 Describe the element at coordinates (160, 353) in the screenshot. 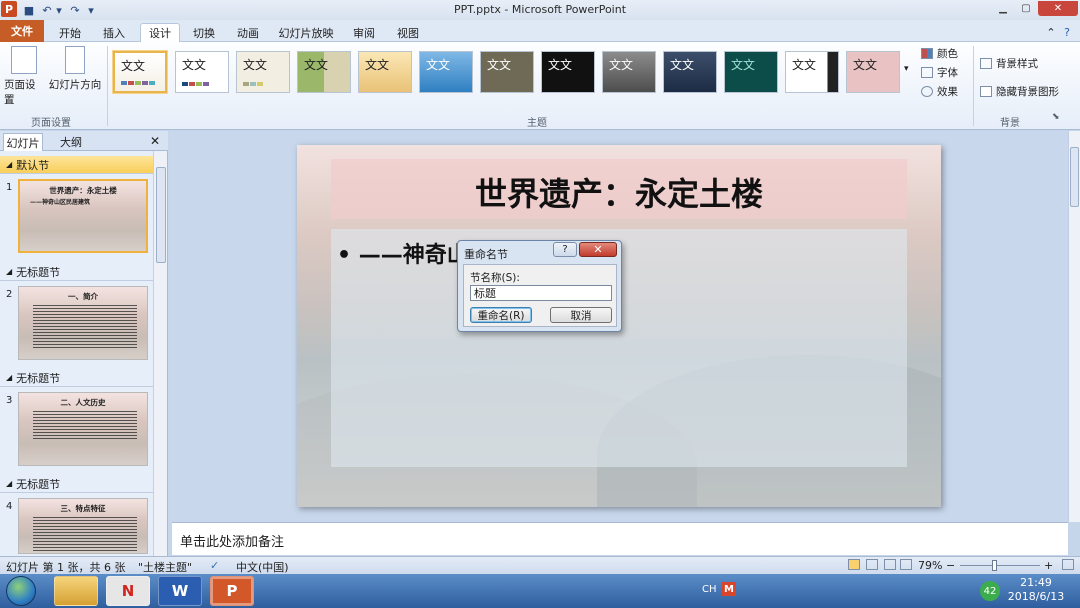

I see `slides-panel-scrollbar` at that location.